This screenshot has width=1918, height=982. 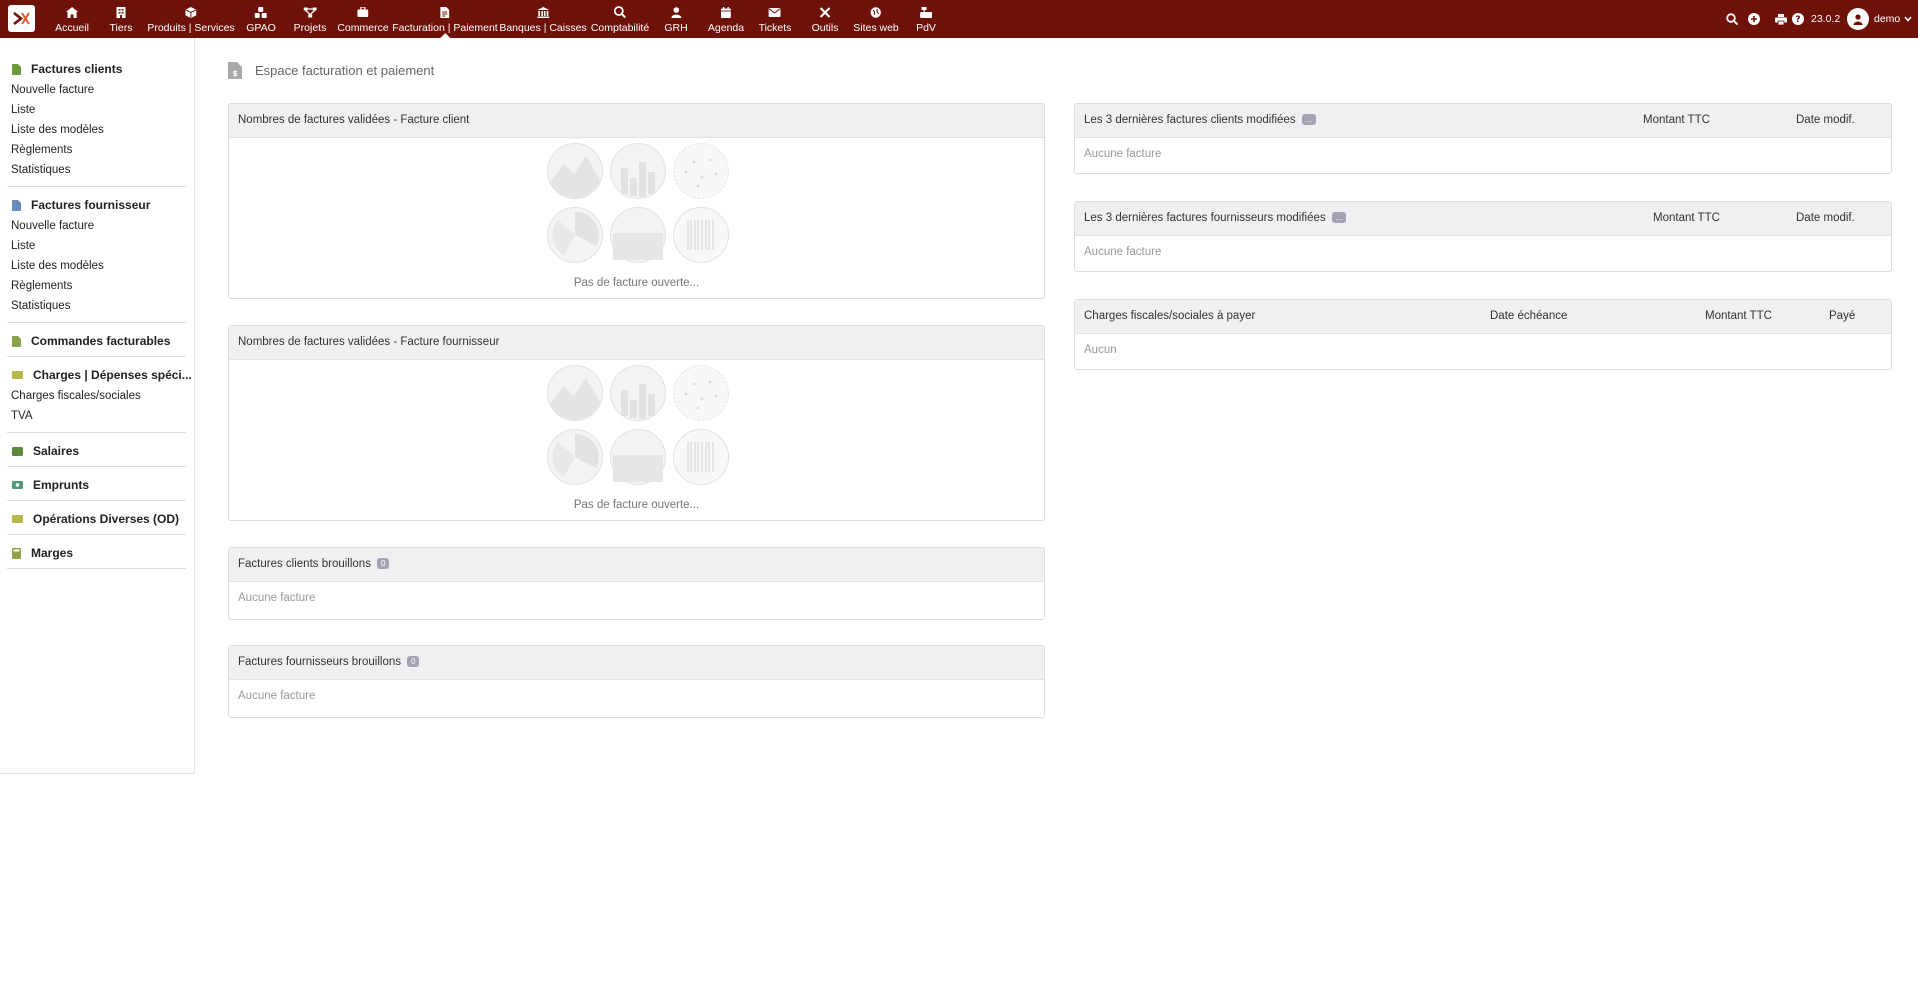 What do you see at coordinates (121, 28) in the screenshot?
I see `nav-label: Tiers` at bounding box center [121, 28].